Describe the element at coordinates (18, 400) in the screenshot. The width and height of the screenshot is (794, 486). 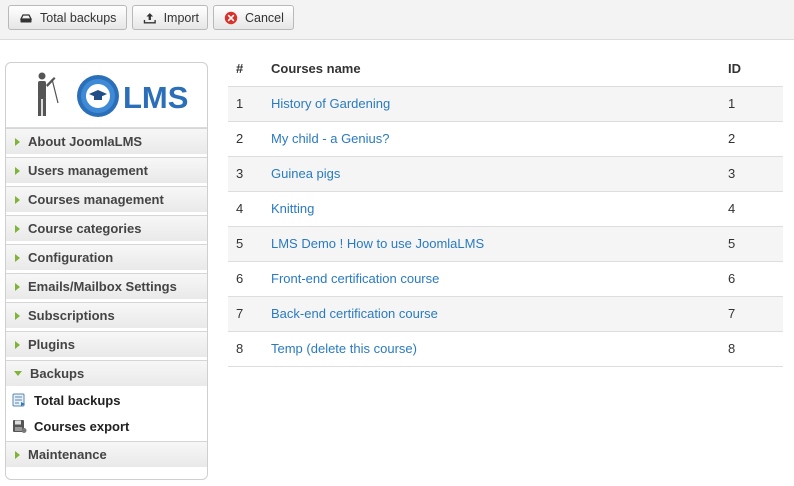
I see `backup-list-icon` at that location.